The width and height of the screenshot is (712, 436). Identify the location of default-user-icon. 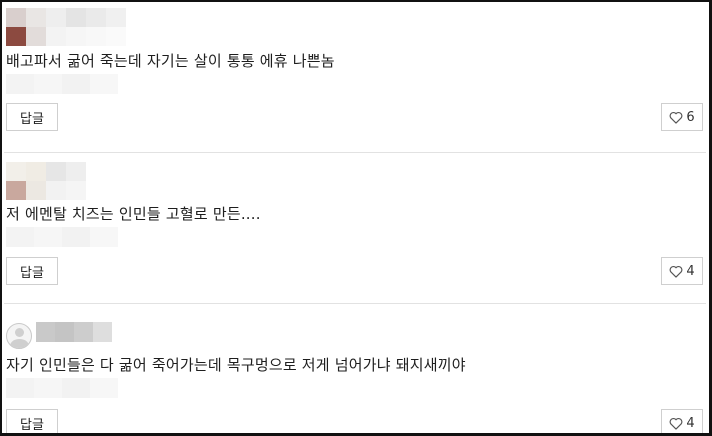
(19, 336).